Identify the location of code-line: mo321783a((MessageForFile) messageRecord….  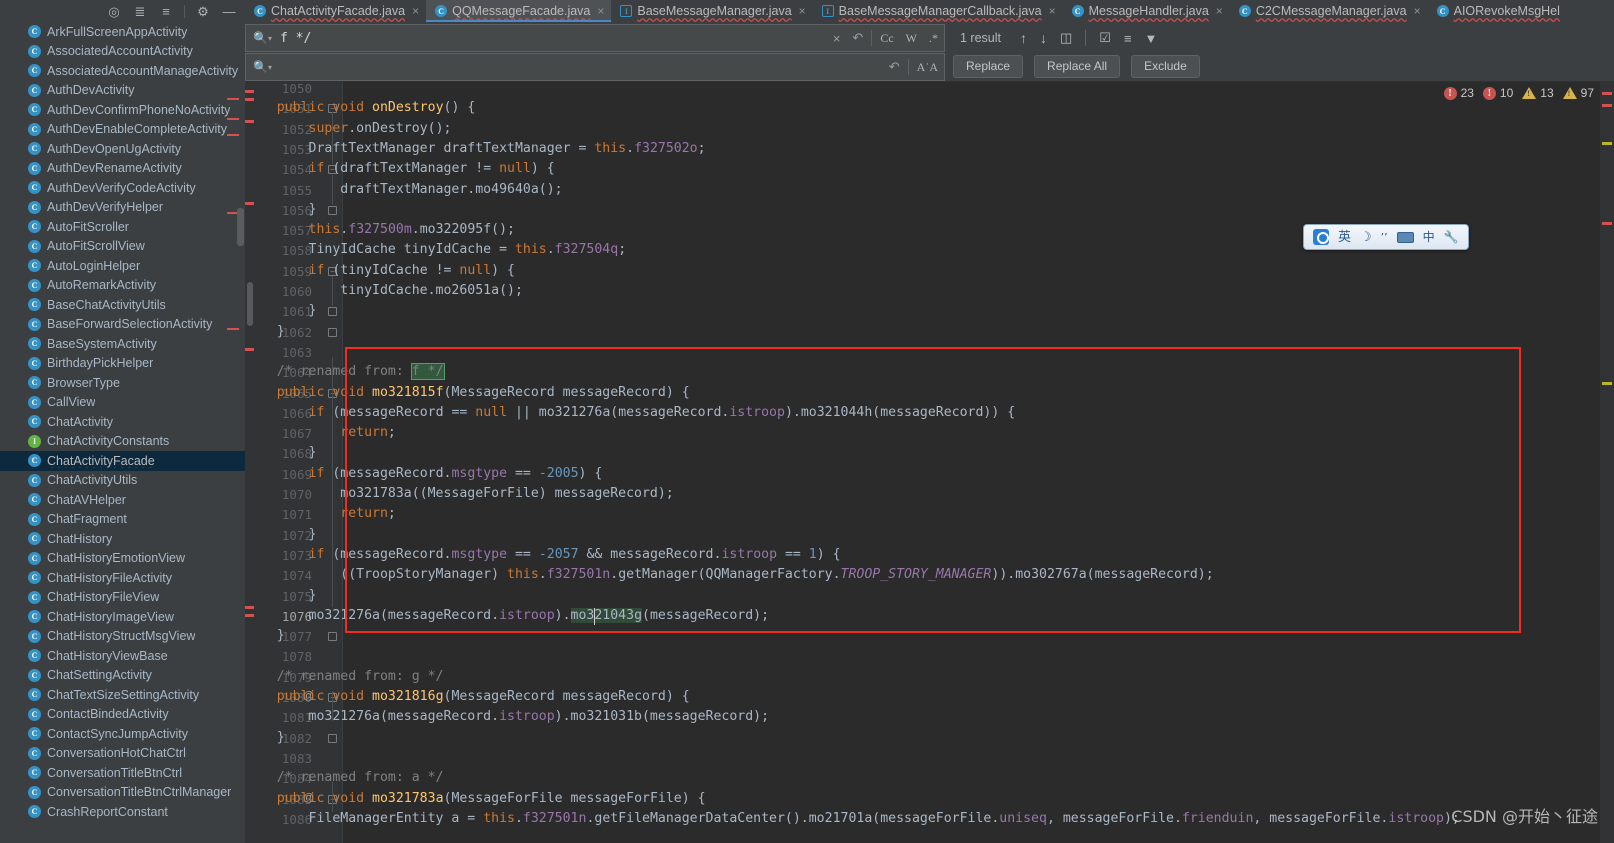
(459, 494).